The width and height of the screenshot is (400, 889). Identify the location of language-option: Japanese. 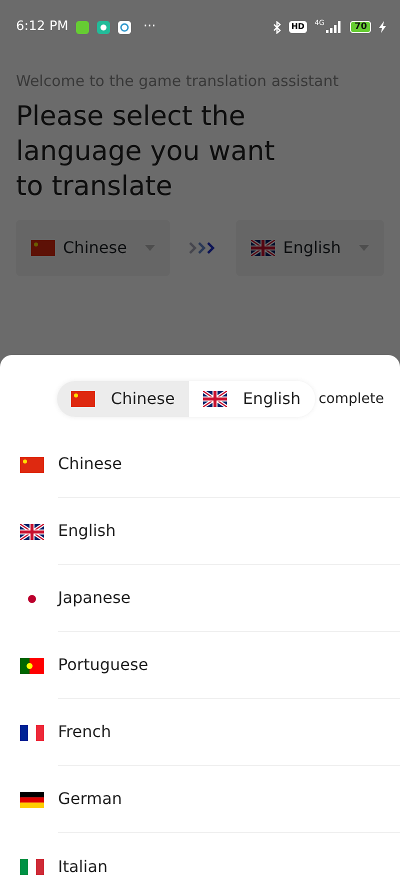
(94, 598).